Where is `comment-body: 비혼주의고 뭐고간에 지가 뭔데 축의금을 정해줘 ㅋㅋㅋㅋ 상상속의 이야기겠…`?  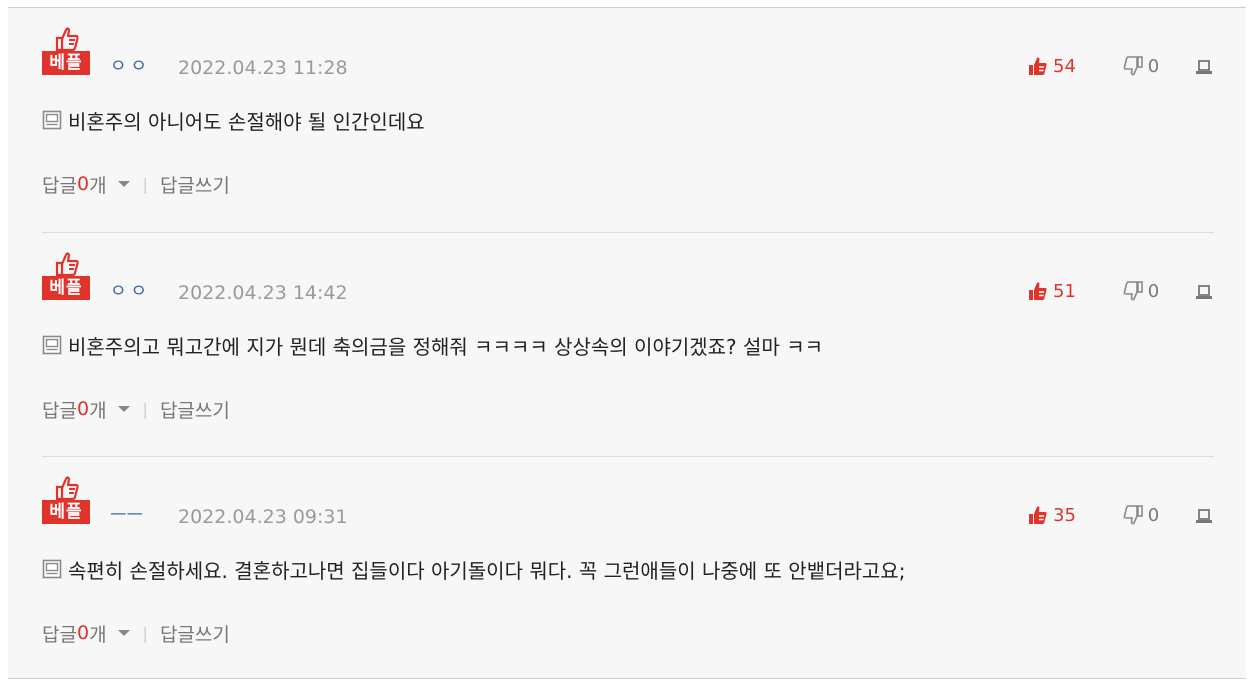 comment-body: 비혼주의고 뭐고간에 지가 뭔데 축의금을 정해줘 ㅋㅋㅋㅋ 상상속의 이야기겠… is located at coordinates (432, 345).